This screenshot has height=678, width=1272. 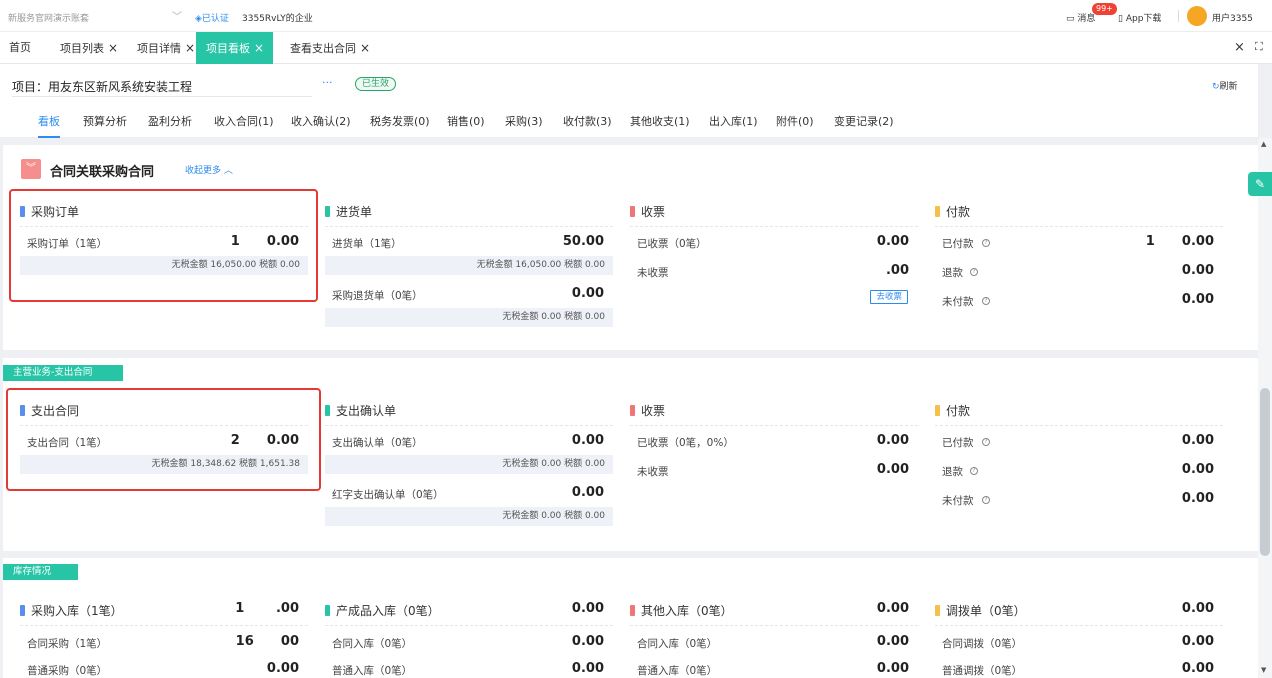 I want to click on scroll-up-icon: ▲, so click(x=1263, y=144).